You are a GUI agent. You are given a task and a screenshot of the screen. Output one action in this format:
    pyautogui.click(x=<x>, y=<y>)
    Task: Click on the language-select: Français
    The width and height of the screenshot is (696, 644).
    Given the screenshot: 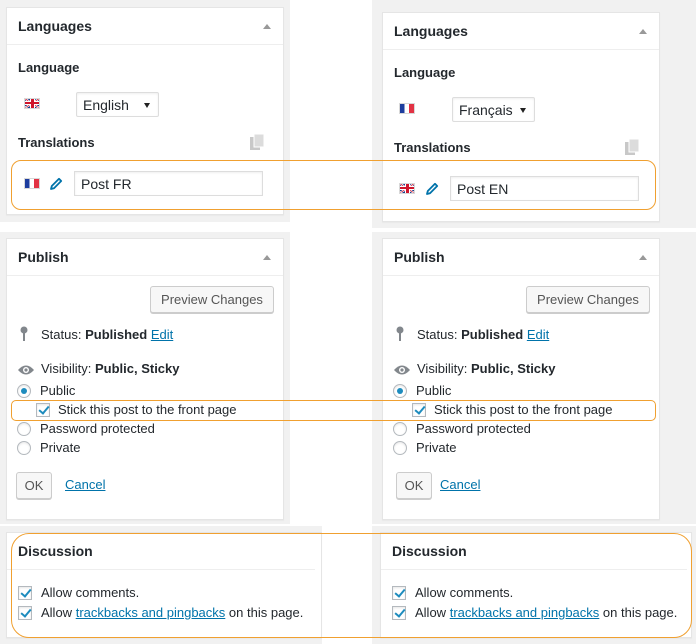 What is the action you would take?
    pyautogui.click(x=493, y=109)
    